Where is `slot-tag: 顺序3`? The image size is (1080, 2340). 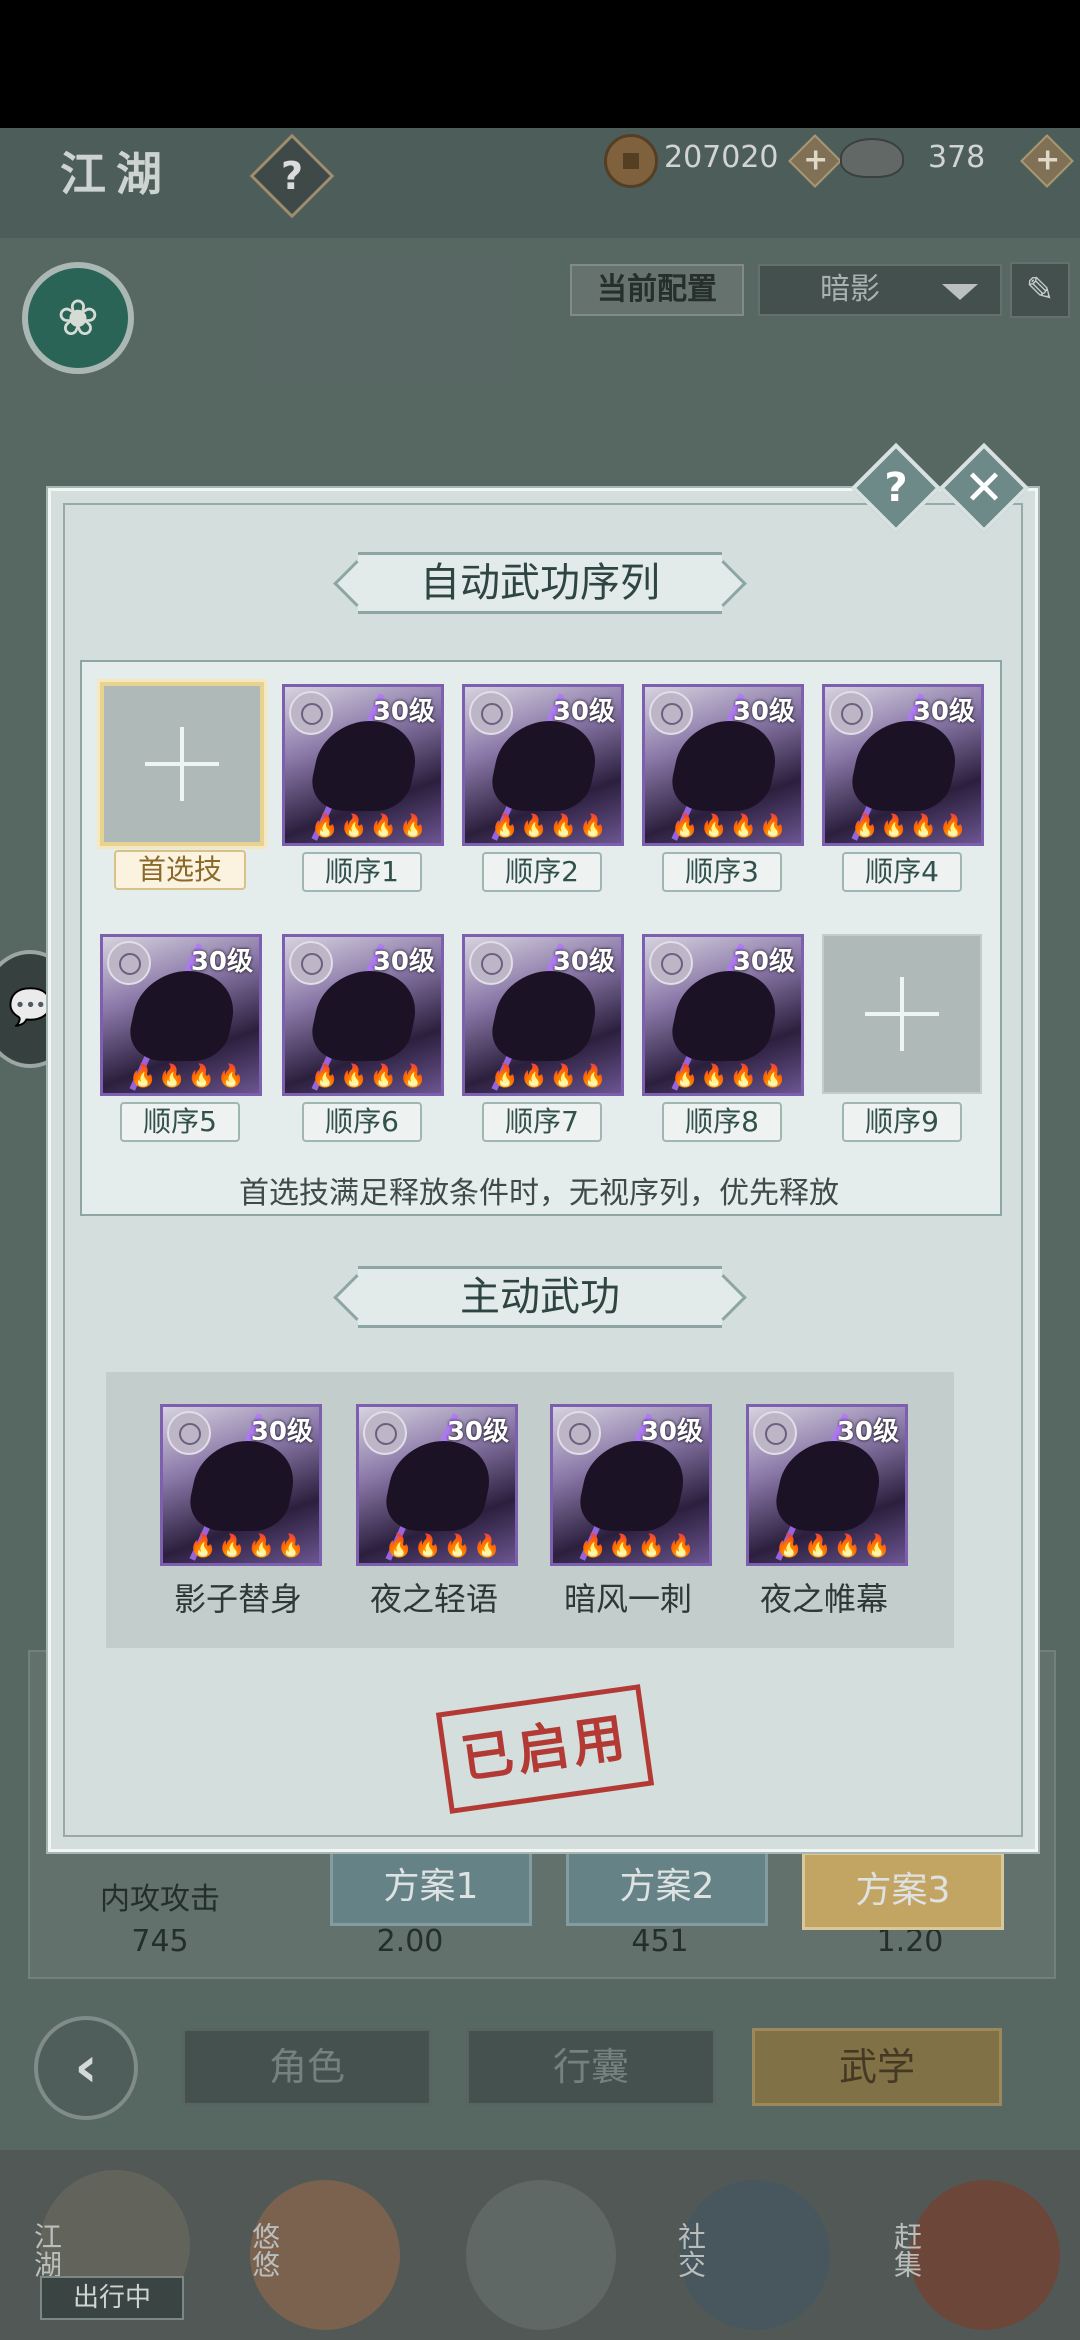
slot-tag: 顺序3 is located at coordinates (722, 872).